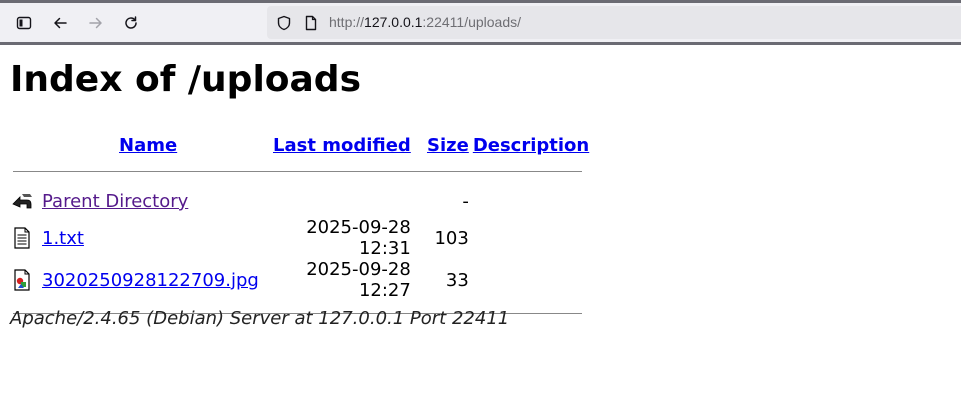 This screenshot has width=961, height=409. I want to click on name-cell: Parent Directory, so click(149, 201).